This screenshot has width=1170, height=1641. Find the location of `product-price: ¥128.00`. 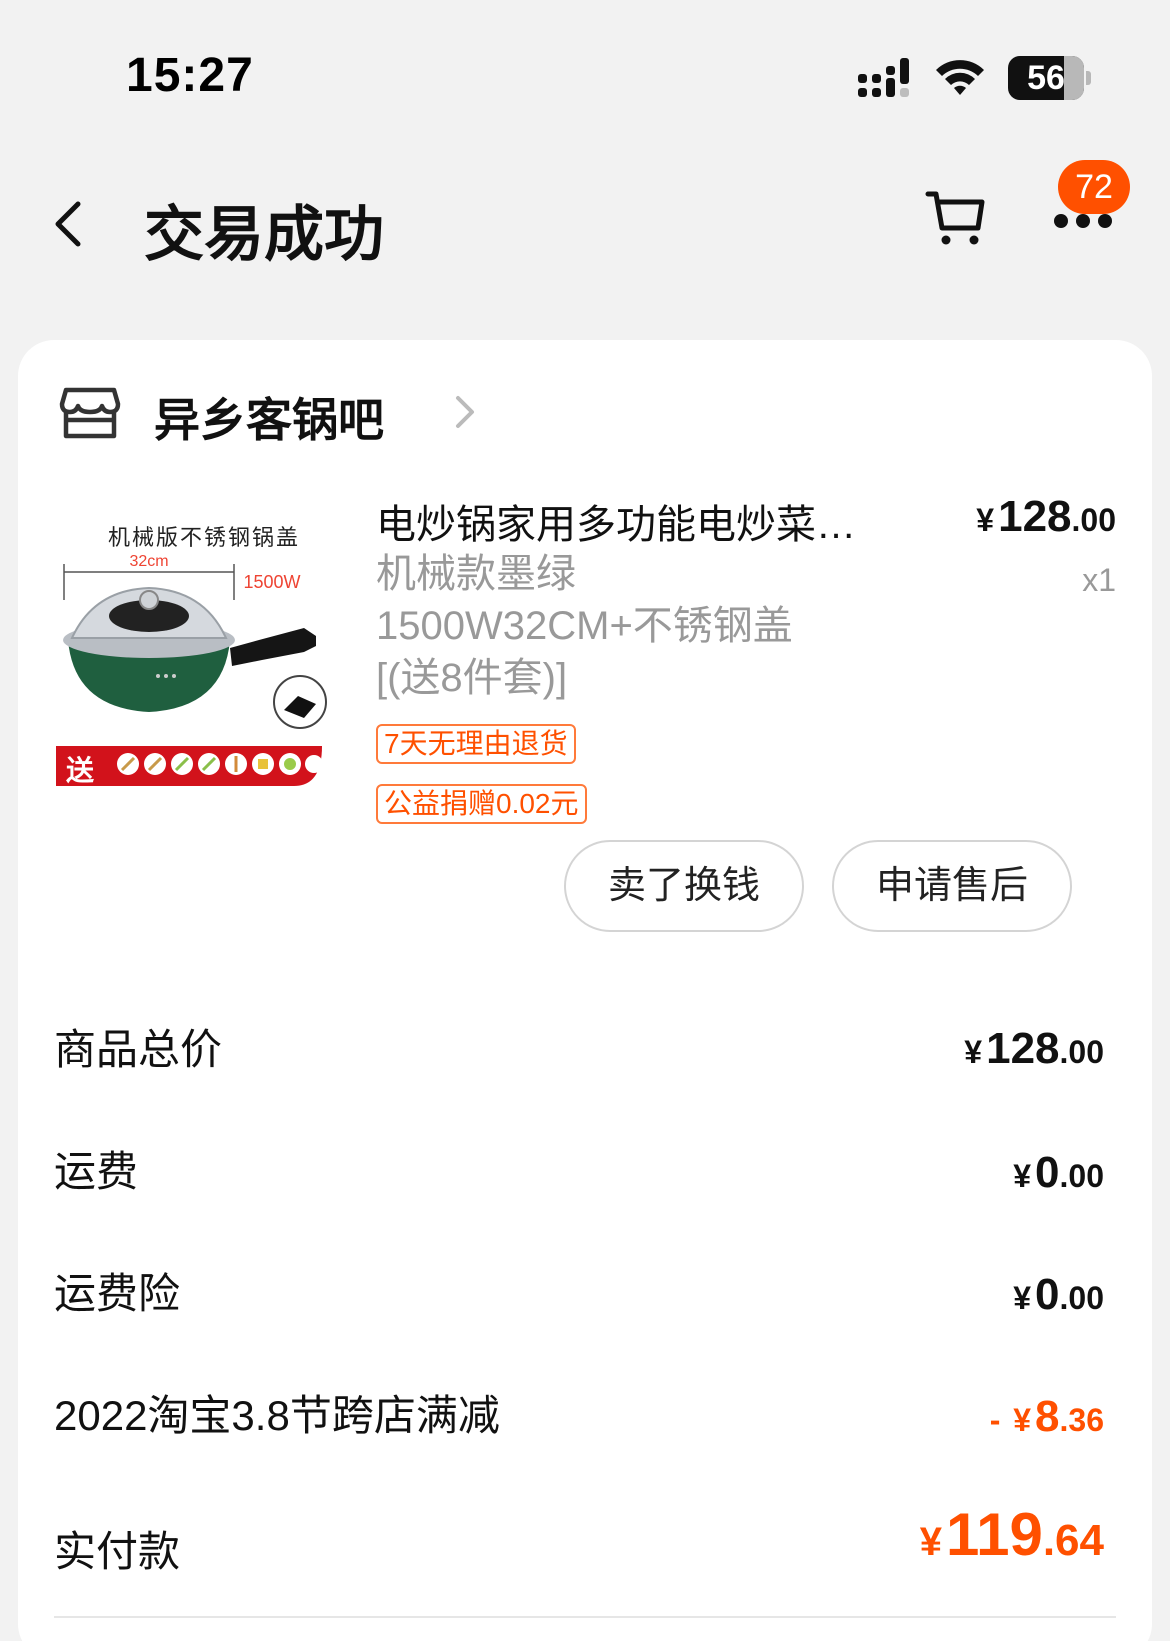

product-price: ¥128.00 is located at coordinates (1046, 516).